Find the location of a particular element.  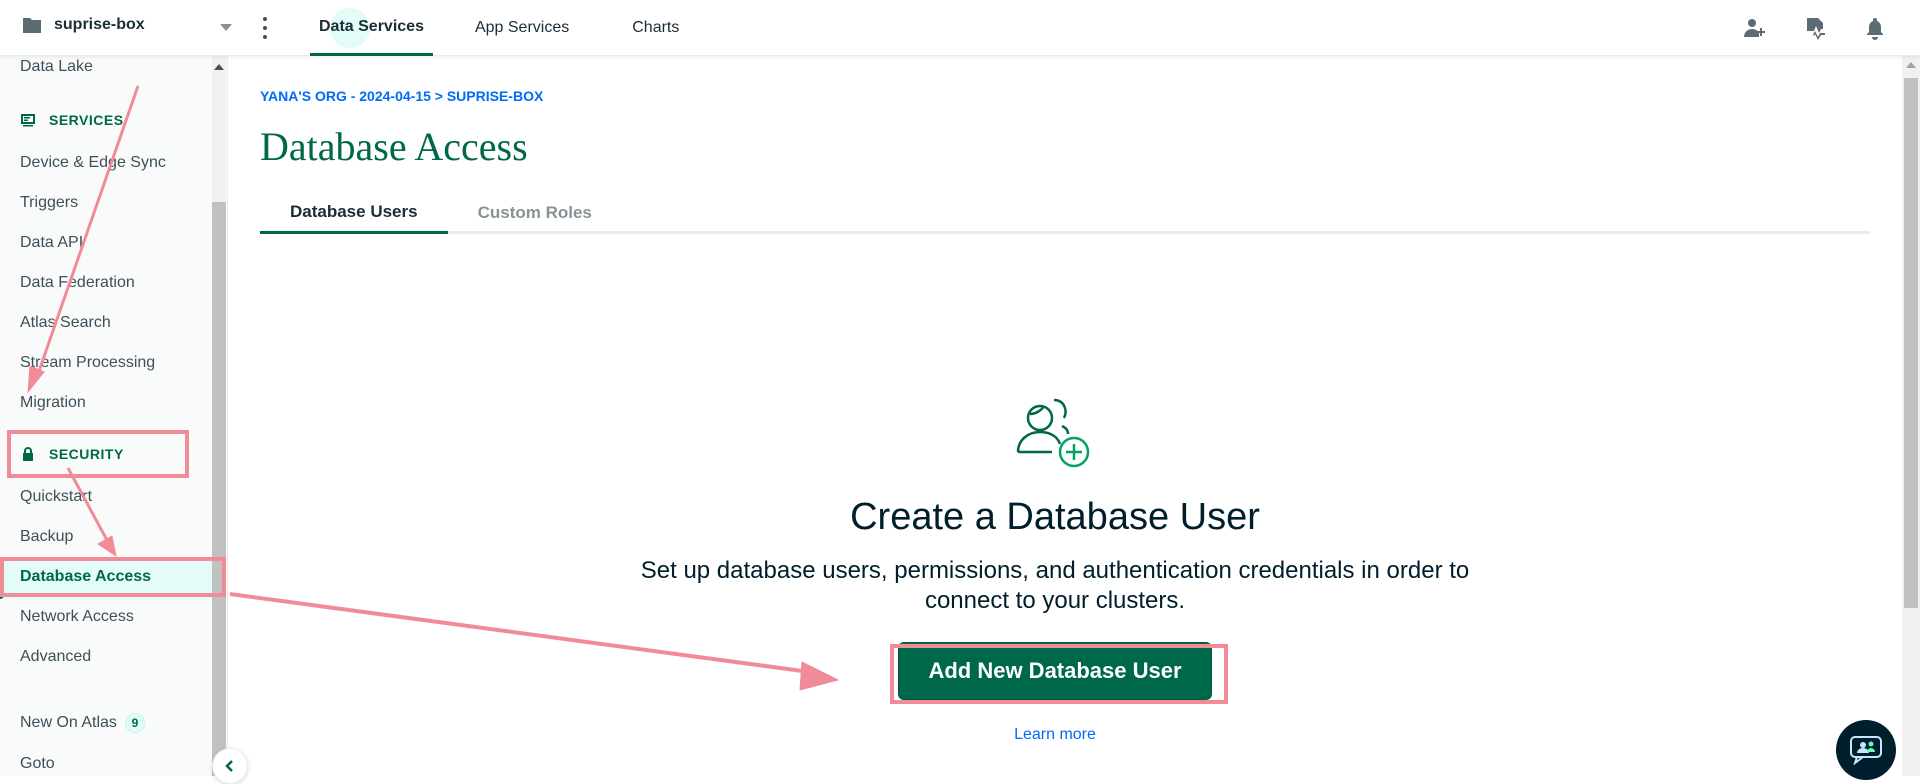

page-title: Database Access is located at coordinates (394, 146).